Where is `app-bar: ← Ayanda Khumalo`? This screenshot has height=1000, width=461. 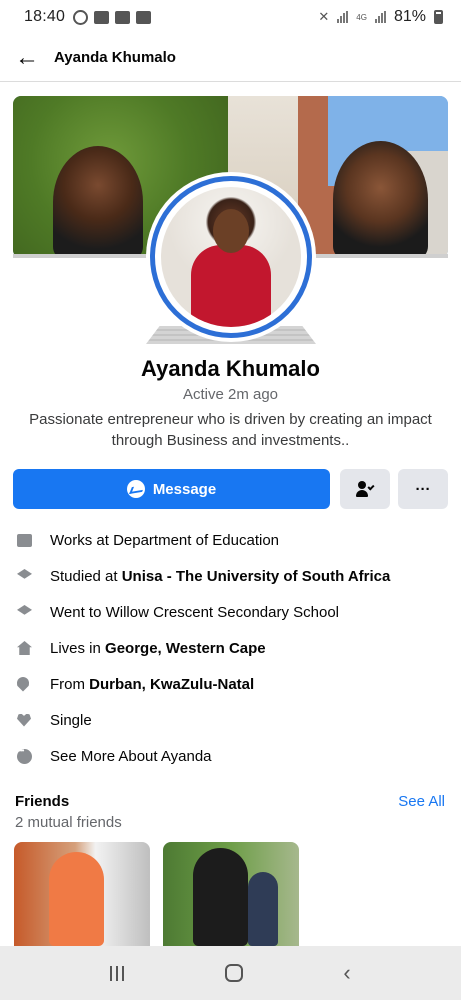 app-bar: ← Ayanda Khumalo is located at coordinates (230, 58).